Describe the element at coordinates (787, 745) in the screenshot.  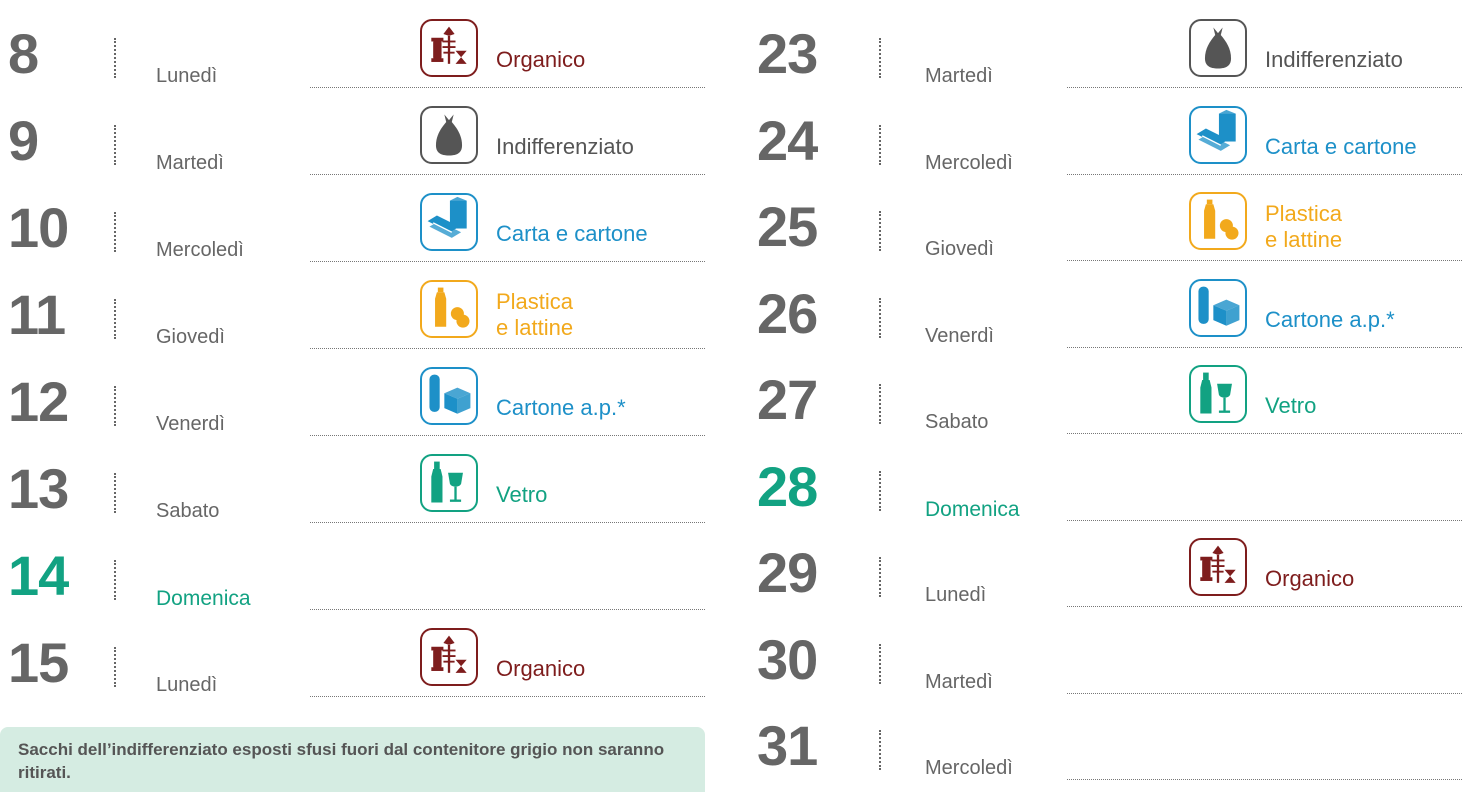
I see `day-number: 31` at that location.